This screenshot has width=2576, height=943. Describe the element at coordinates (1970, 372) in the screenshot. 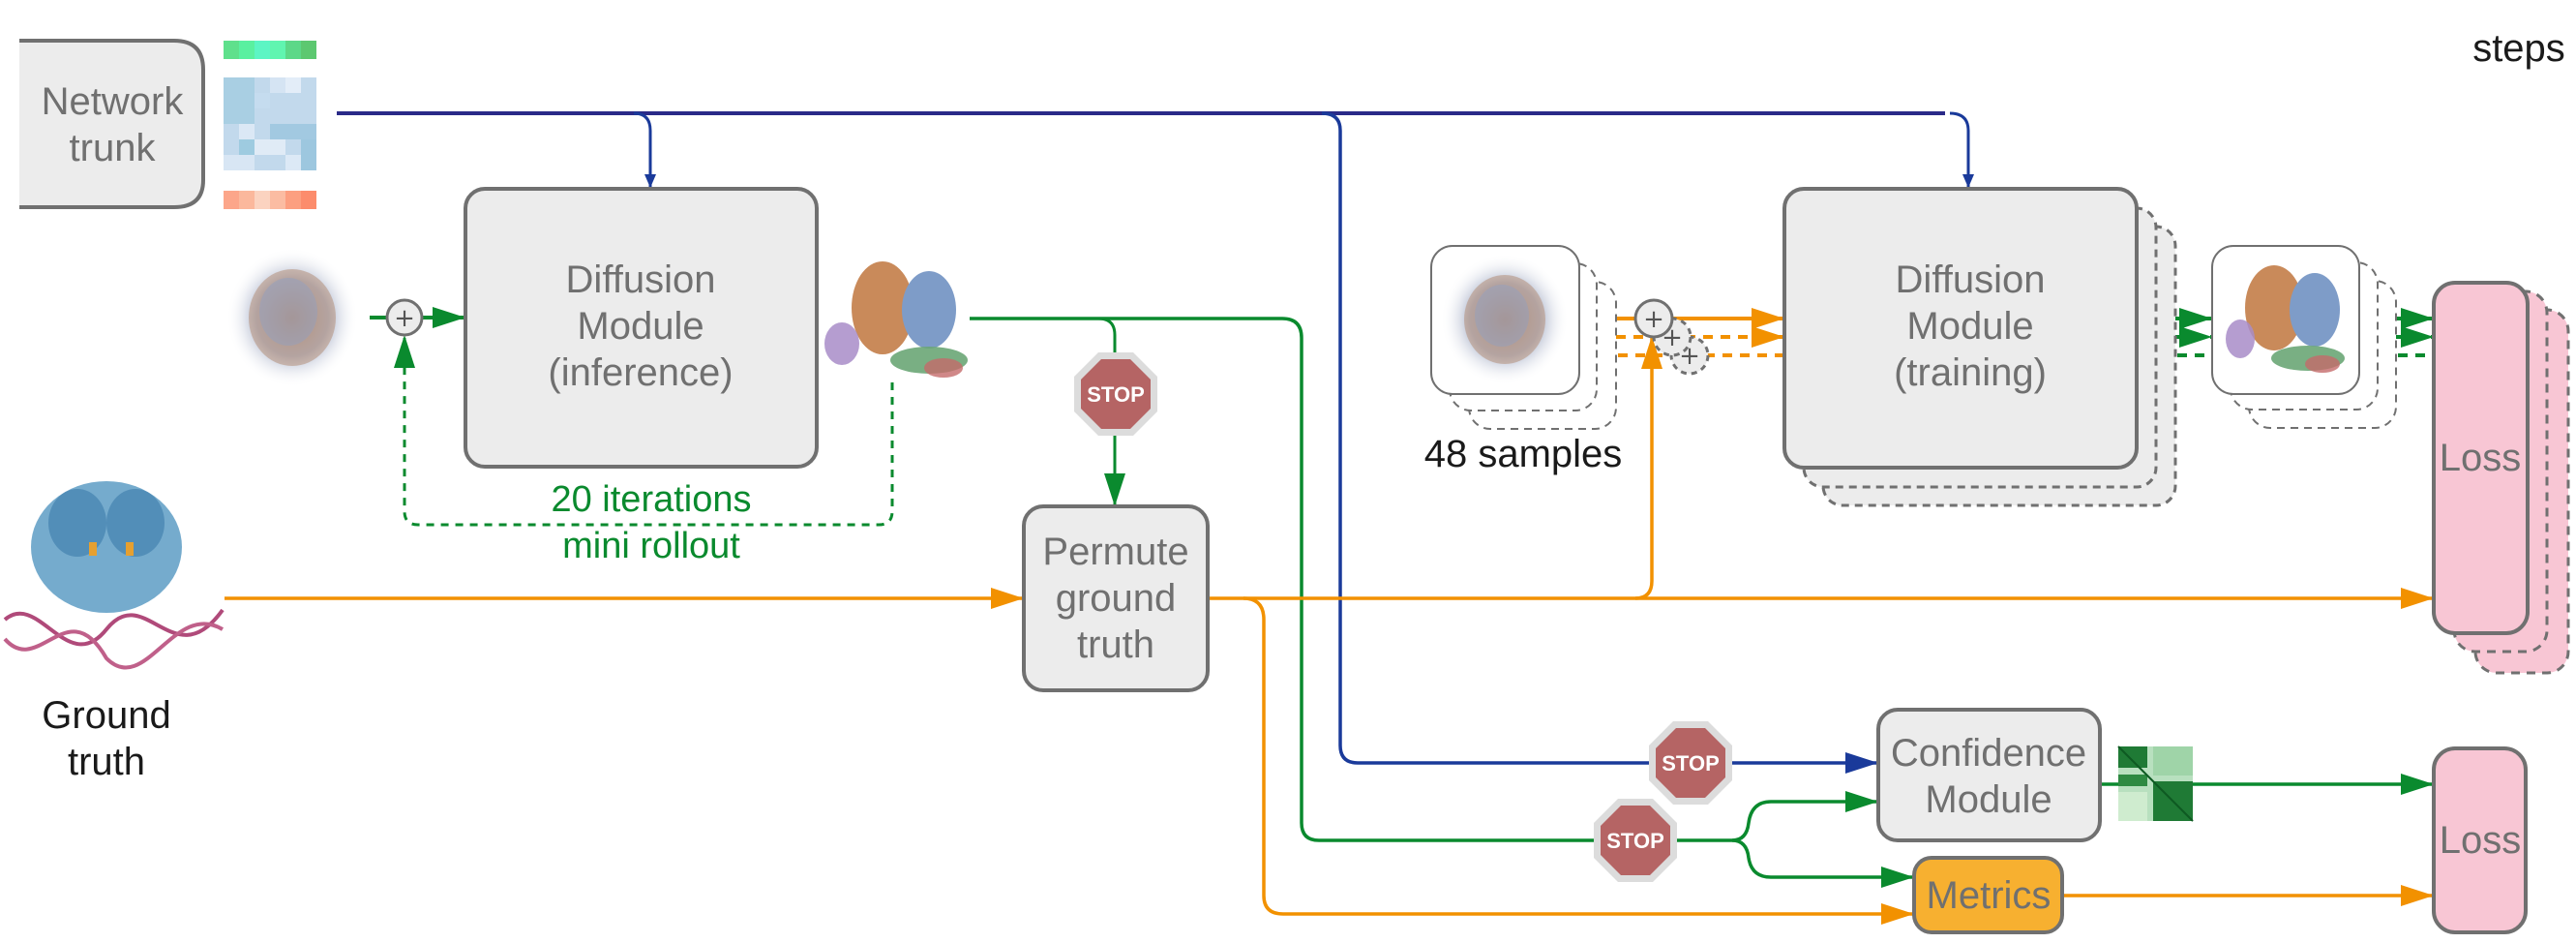

I see `diffusion-training-label-3: (training)` at that location.